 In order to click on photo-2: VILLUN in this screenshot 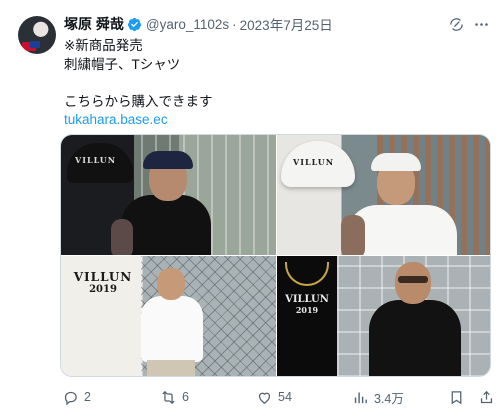, I will do `click(383, 195)`.